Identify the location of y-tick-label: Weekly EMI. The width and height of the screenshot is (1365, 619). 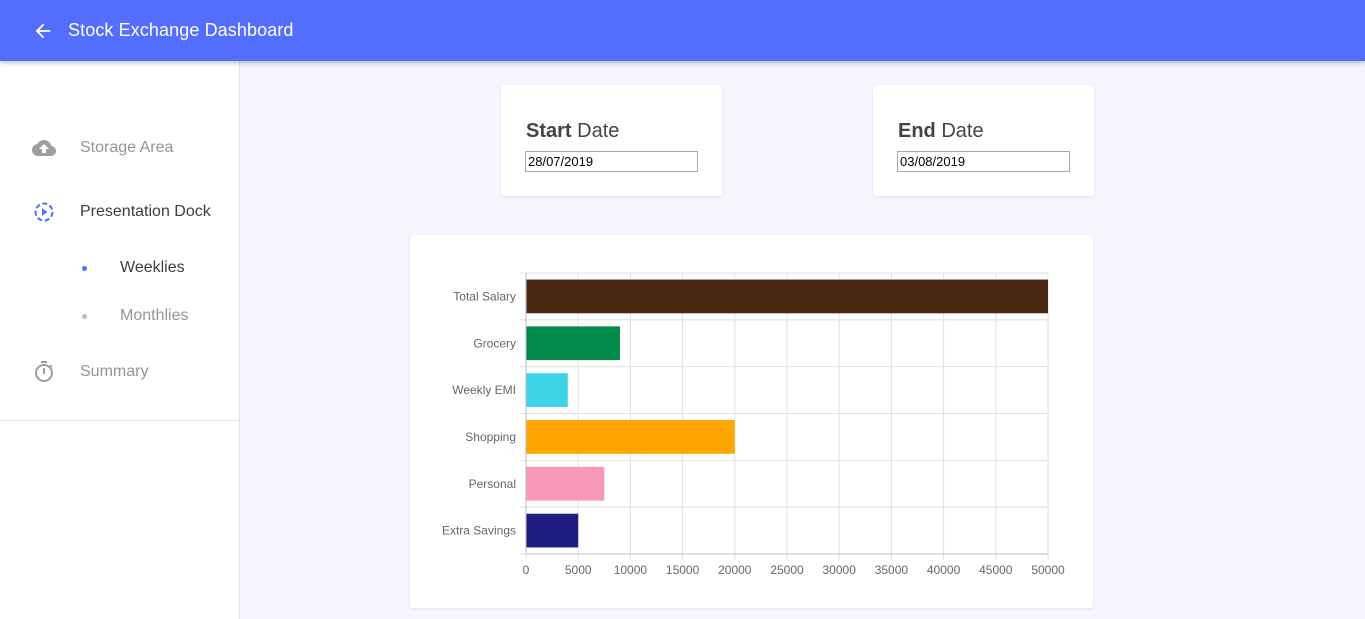
(484, 390).